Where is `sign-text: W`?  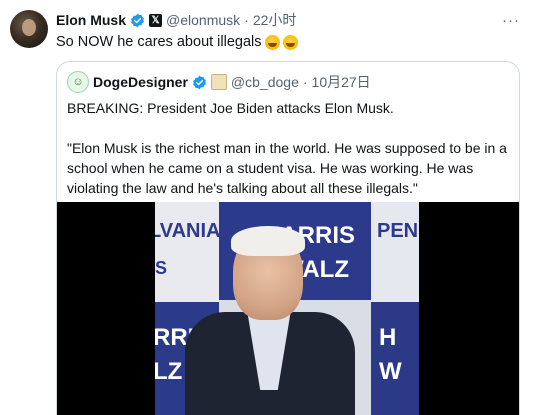
sign-text: W is located at coordinates (390, 371).